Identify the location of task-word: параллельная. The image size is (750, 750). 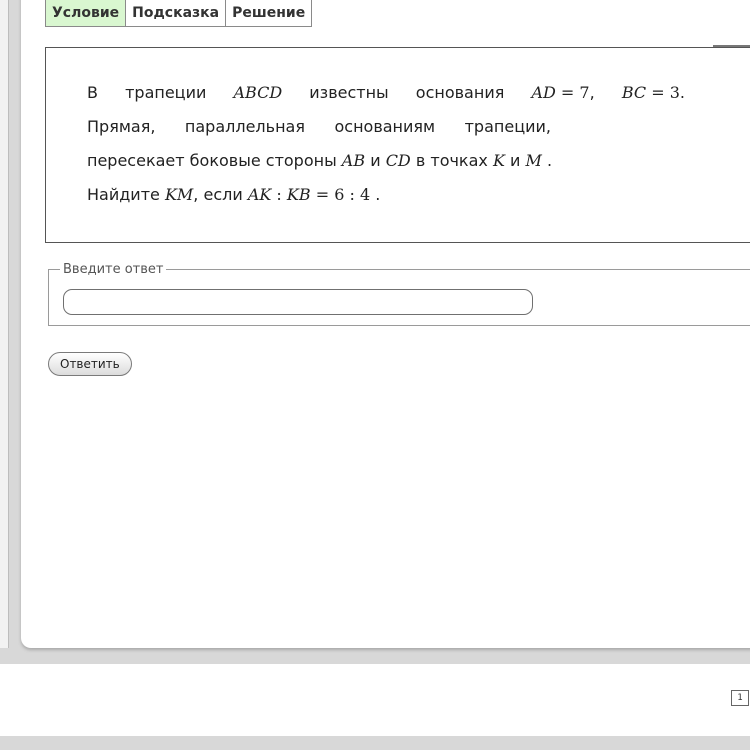
(244, 126).